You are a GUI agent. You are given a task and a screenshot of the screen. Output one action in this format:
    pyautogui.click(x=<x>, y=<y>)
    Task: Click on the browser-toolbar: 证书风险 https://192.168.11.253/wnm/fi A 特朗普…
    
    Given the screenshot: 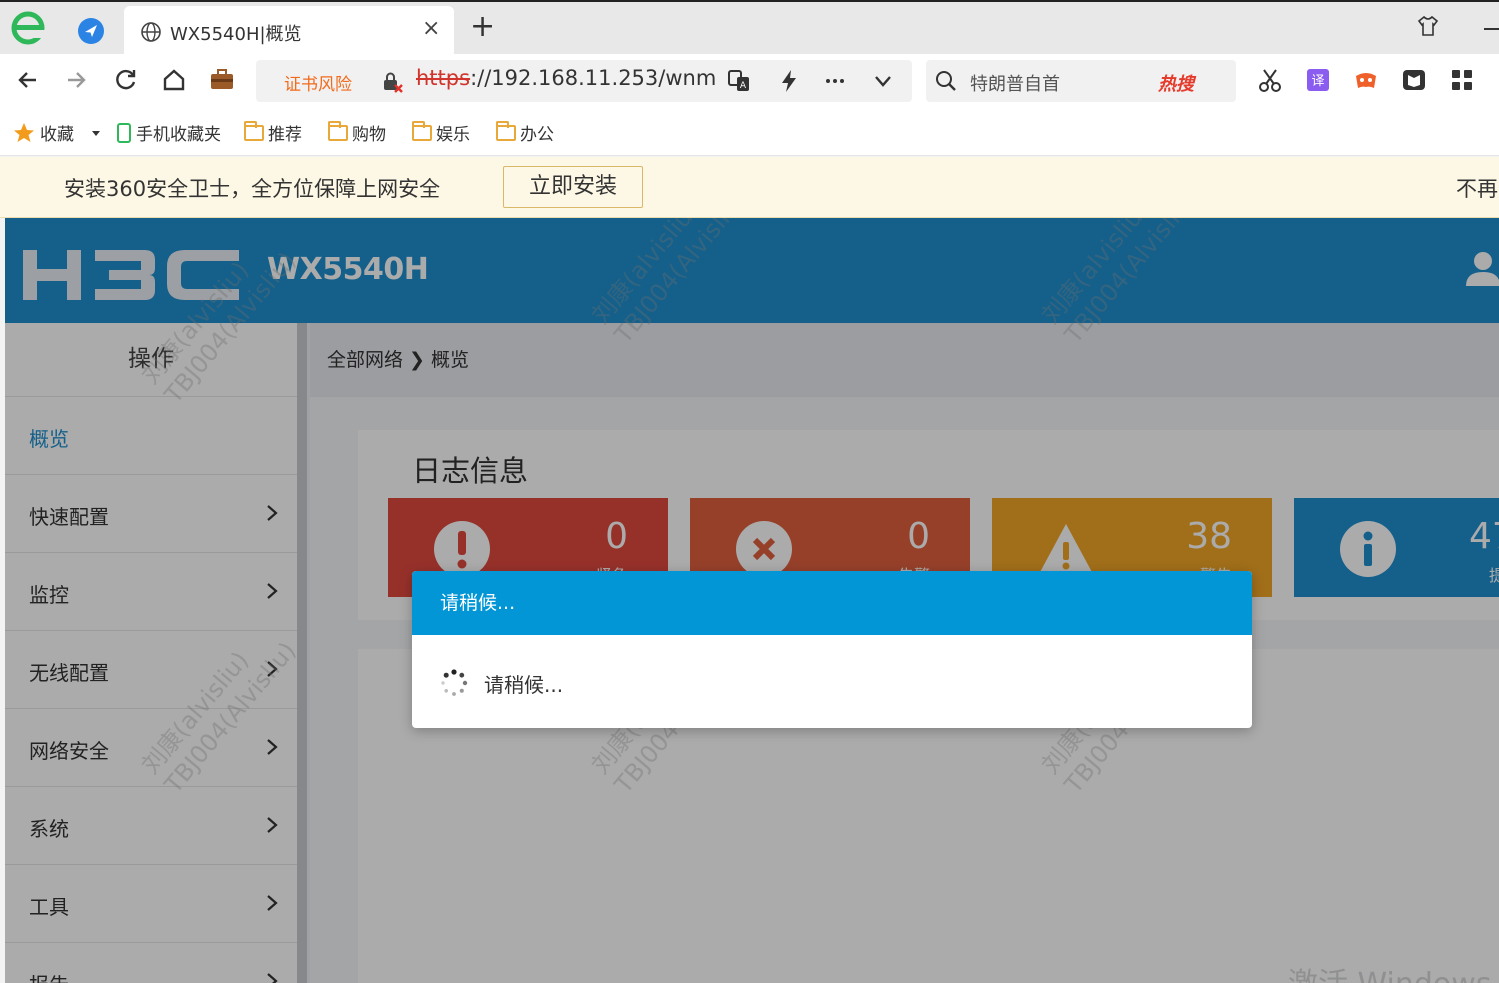 What is the action you would take?
    pyautogui.click(x=749, y=80)
    